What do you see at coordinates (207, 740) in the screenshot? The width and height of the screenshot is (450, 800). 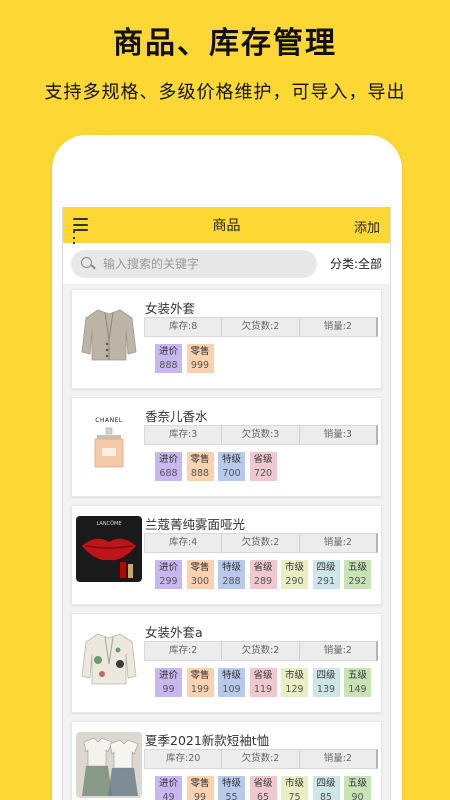 I see `product-name: 夏季2021新款短袖t恤` at bounding box center [207, 740].